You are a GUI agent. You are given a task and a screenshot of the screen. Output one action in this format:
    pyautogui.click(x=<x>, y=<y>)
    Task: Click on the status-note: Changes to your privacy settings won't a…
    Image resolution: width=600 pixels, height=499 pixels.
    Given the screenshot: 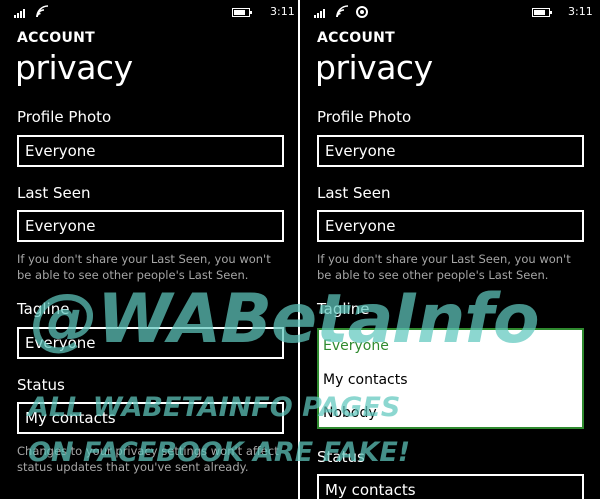 What is the action you would take?
    pyautogui.click(x=148, y=459)
    